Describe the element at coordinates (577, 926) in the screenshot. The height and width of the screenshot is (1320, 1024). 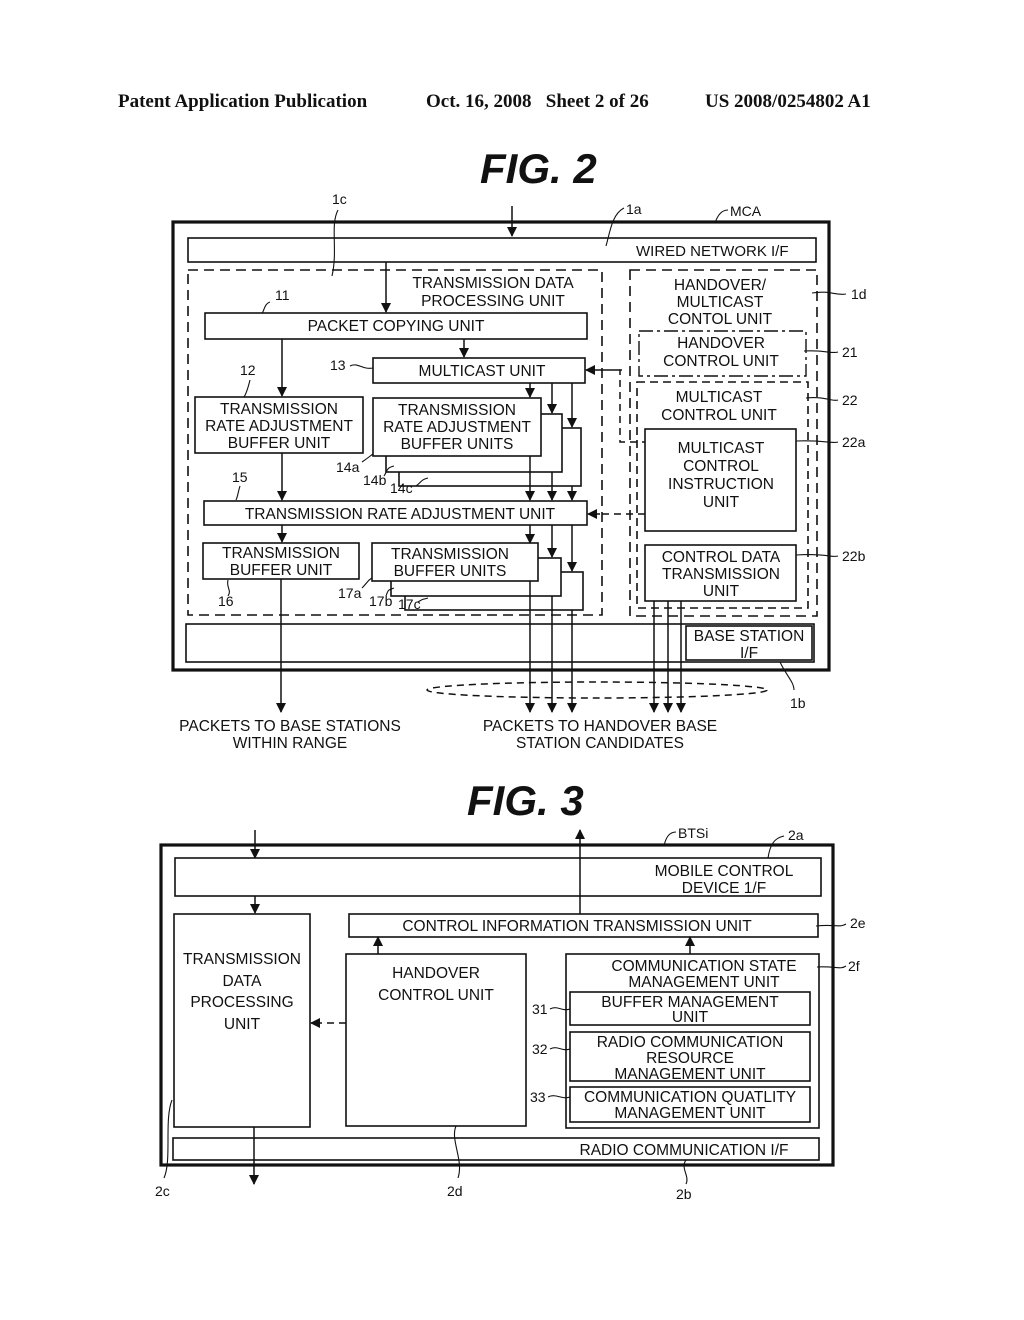
I see `control-info-tx-unit-label: CONTROL INFORMATION TRANSMISSION UNIT` at that location.